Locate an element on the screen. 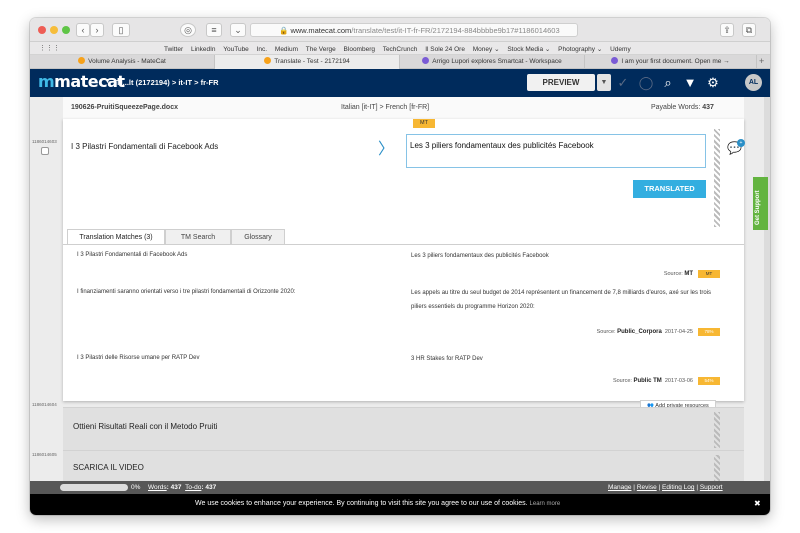 The image size is (800, 533). scrollbar is located at coordinates (767, 289).